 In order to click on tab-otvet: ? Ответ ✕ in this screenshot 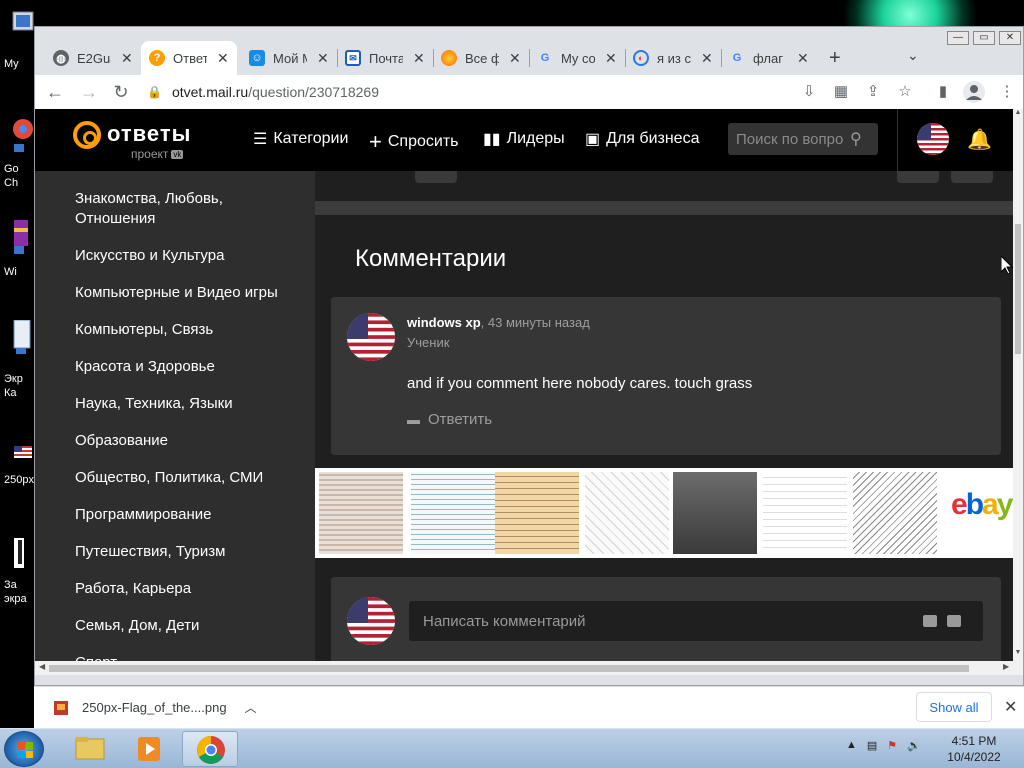, I will do `click(189, 58)`.